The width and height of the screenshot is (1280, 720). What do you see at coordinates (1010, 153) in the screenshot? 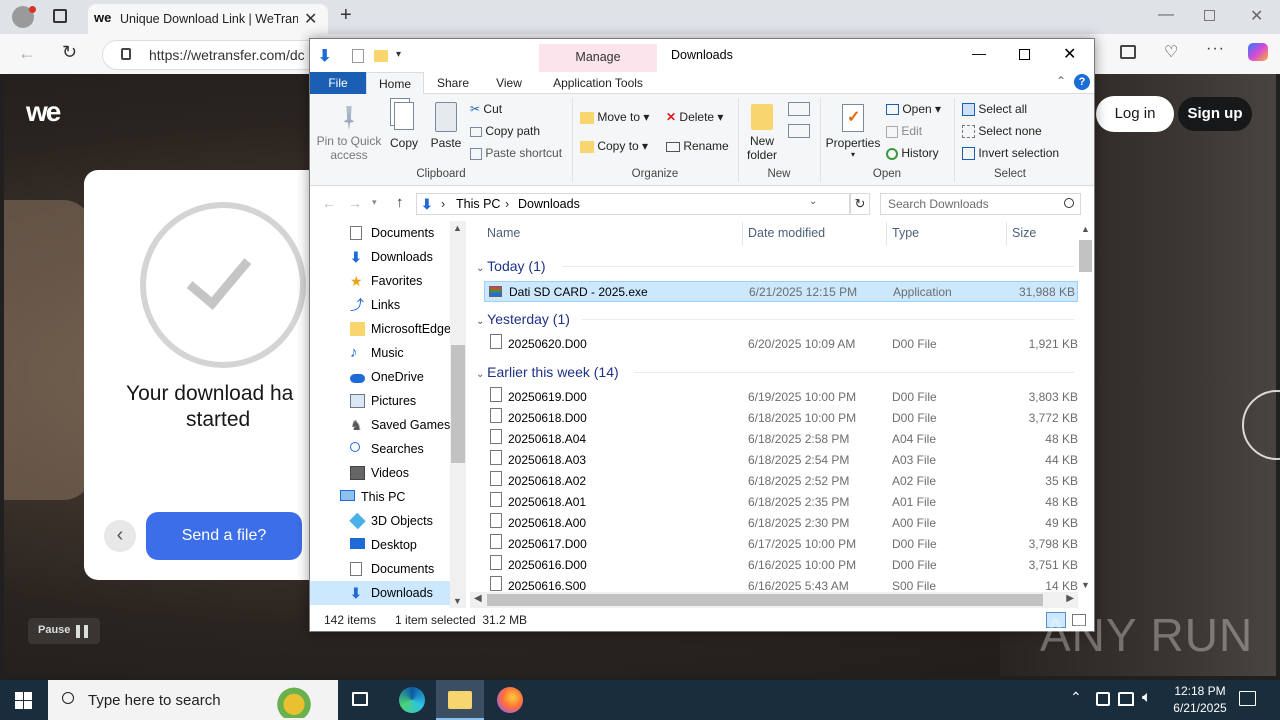
I see `invert-selection-button: Invert selection` at bounding box center [1010, 153].